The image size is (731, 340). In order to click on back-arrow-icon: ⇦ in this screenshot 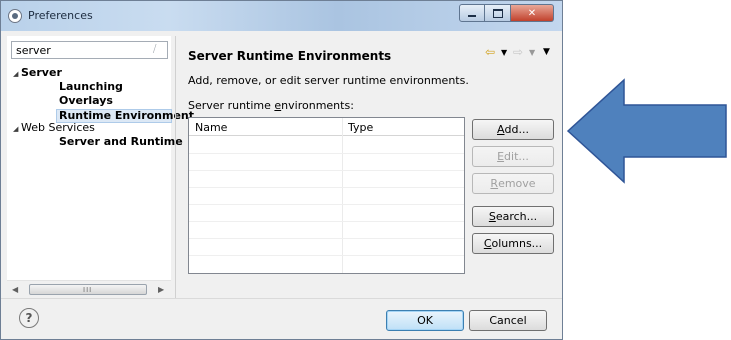, I will do `click(490, 52)`.